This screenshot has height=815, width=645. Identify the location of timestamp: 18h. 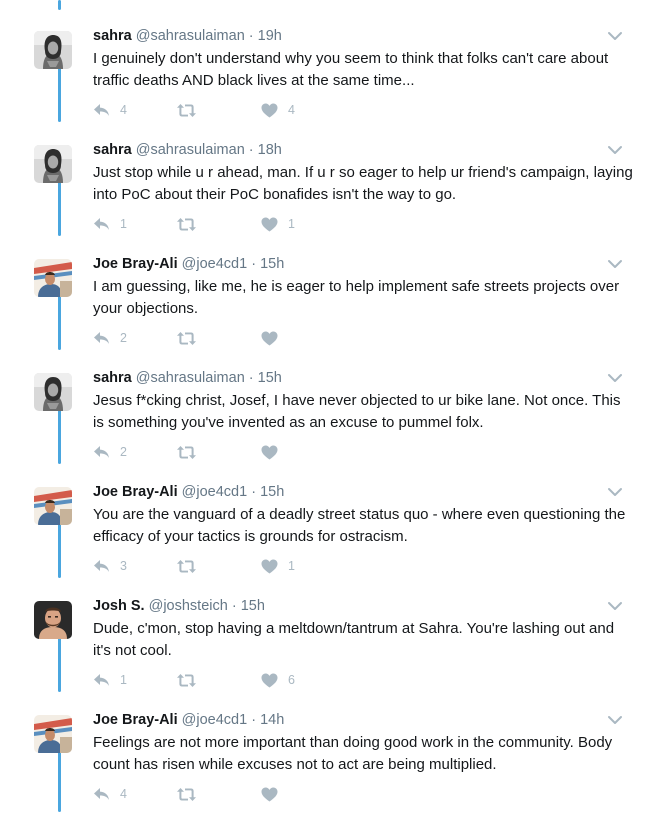
(270, 150).